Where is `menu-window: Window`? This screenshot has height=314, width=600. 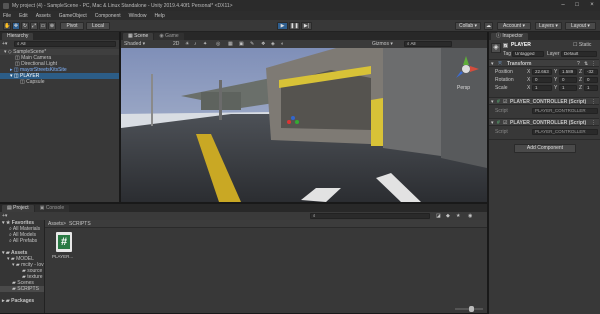
menu-window: Window is located at coordinates (138, 16).